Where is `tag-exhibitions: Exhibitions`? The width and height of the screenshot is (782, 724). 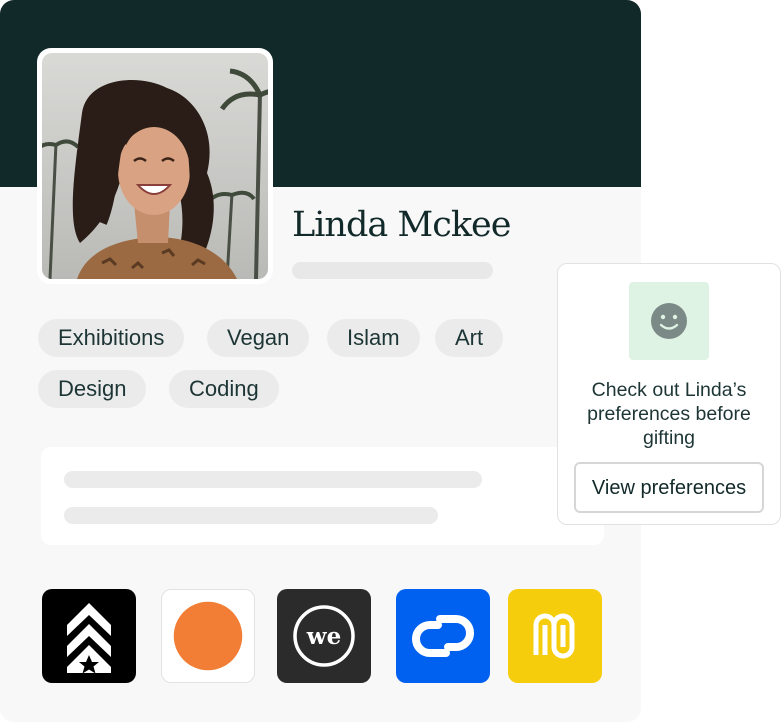 tag-exhibitions: Exhibitions is located at coordinates (111, 338).